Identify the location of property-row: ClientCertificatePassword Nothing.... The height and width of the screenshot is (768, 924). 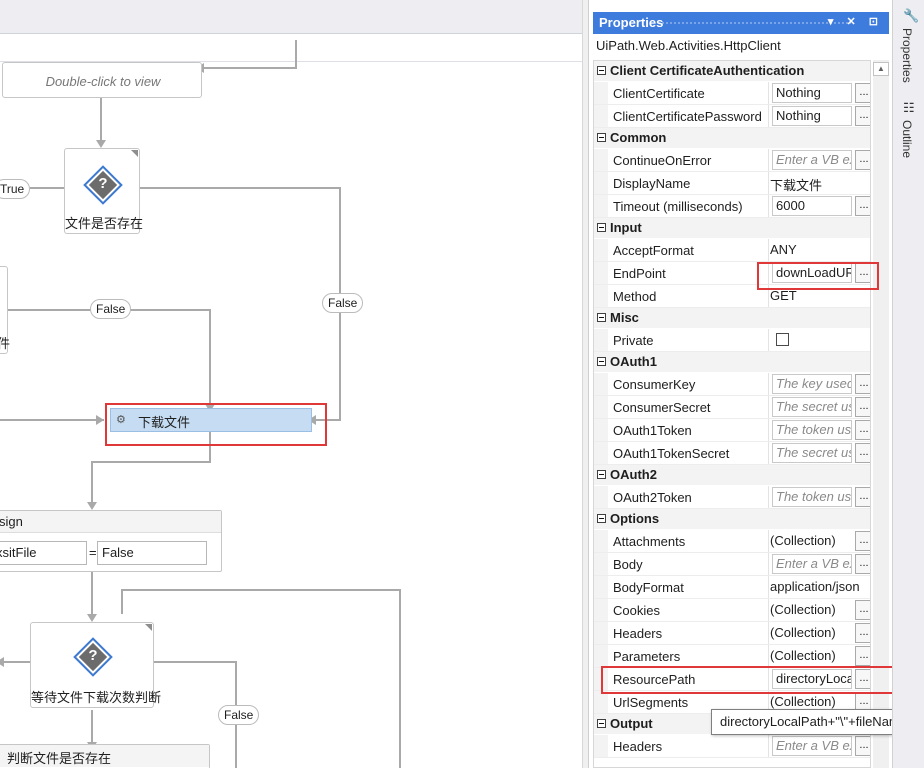
(732, 116).